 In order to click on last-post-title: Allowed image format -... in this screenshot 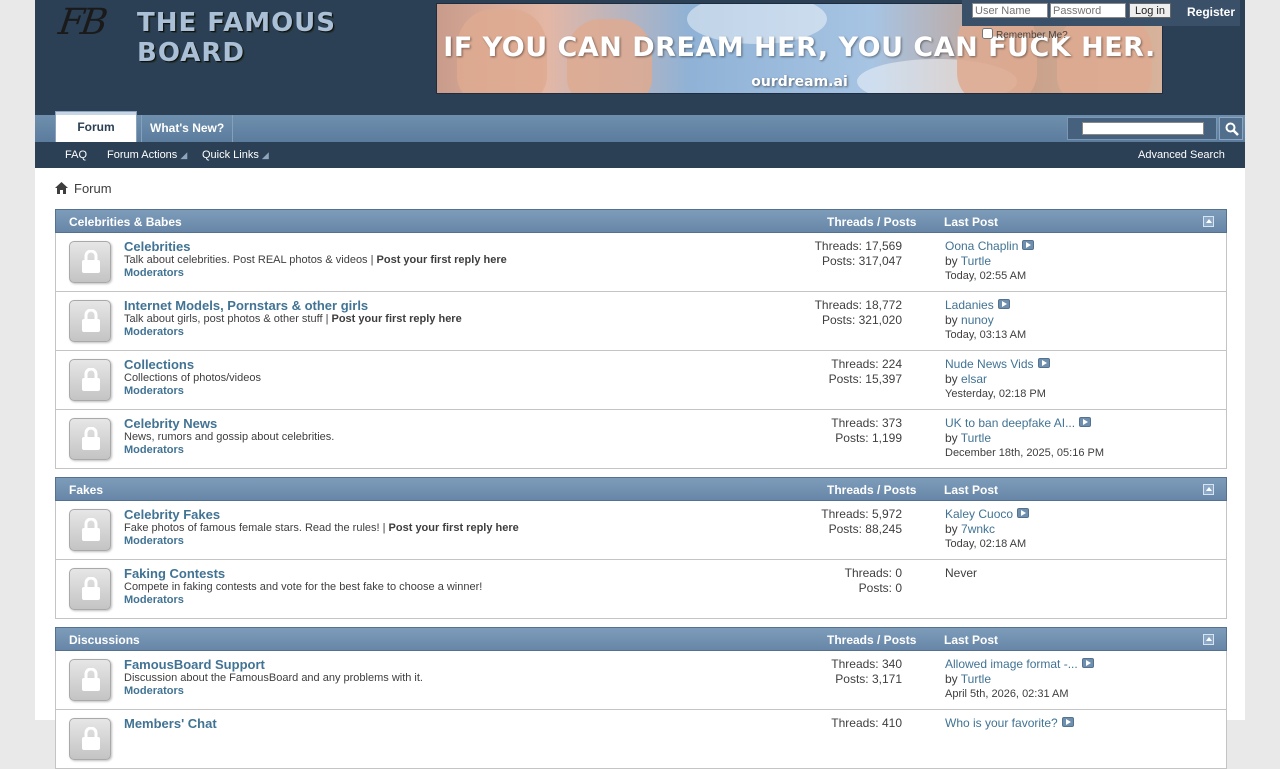, I will do `click(1011, 664)`.